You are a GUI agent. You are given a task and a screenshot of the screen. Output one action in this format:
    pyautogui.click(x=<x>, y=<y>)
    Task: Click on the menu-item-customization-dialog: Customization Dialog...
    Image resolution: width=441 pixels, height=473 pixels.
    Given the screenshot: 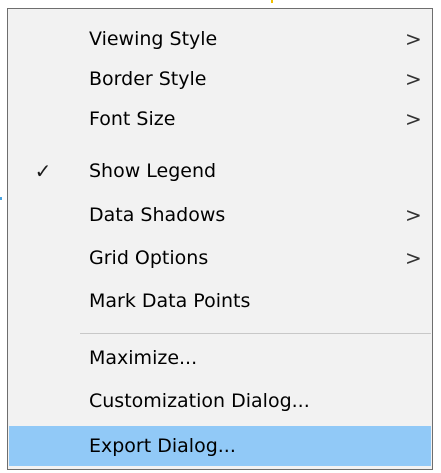 What is the action you would take?
    pyautogui.click(x=220, y=401)
    